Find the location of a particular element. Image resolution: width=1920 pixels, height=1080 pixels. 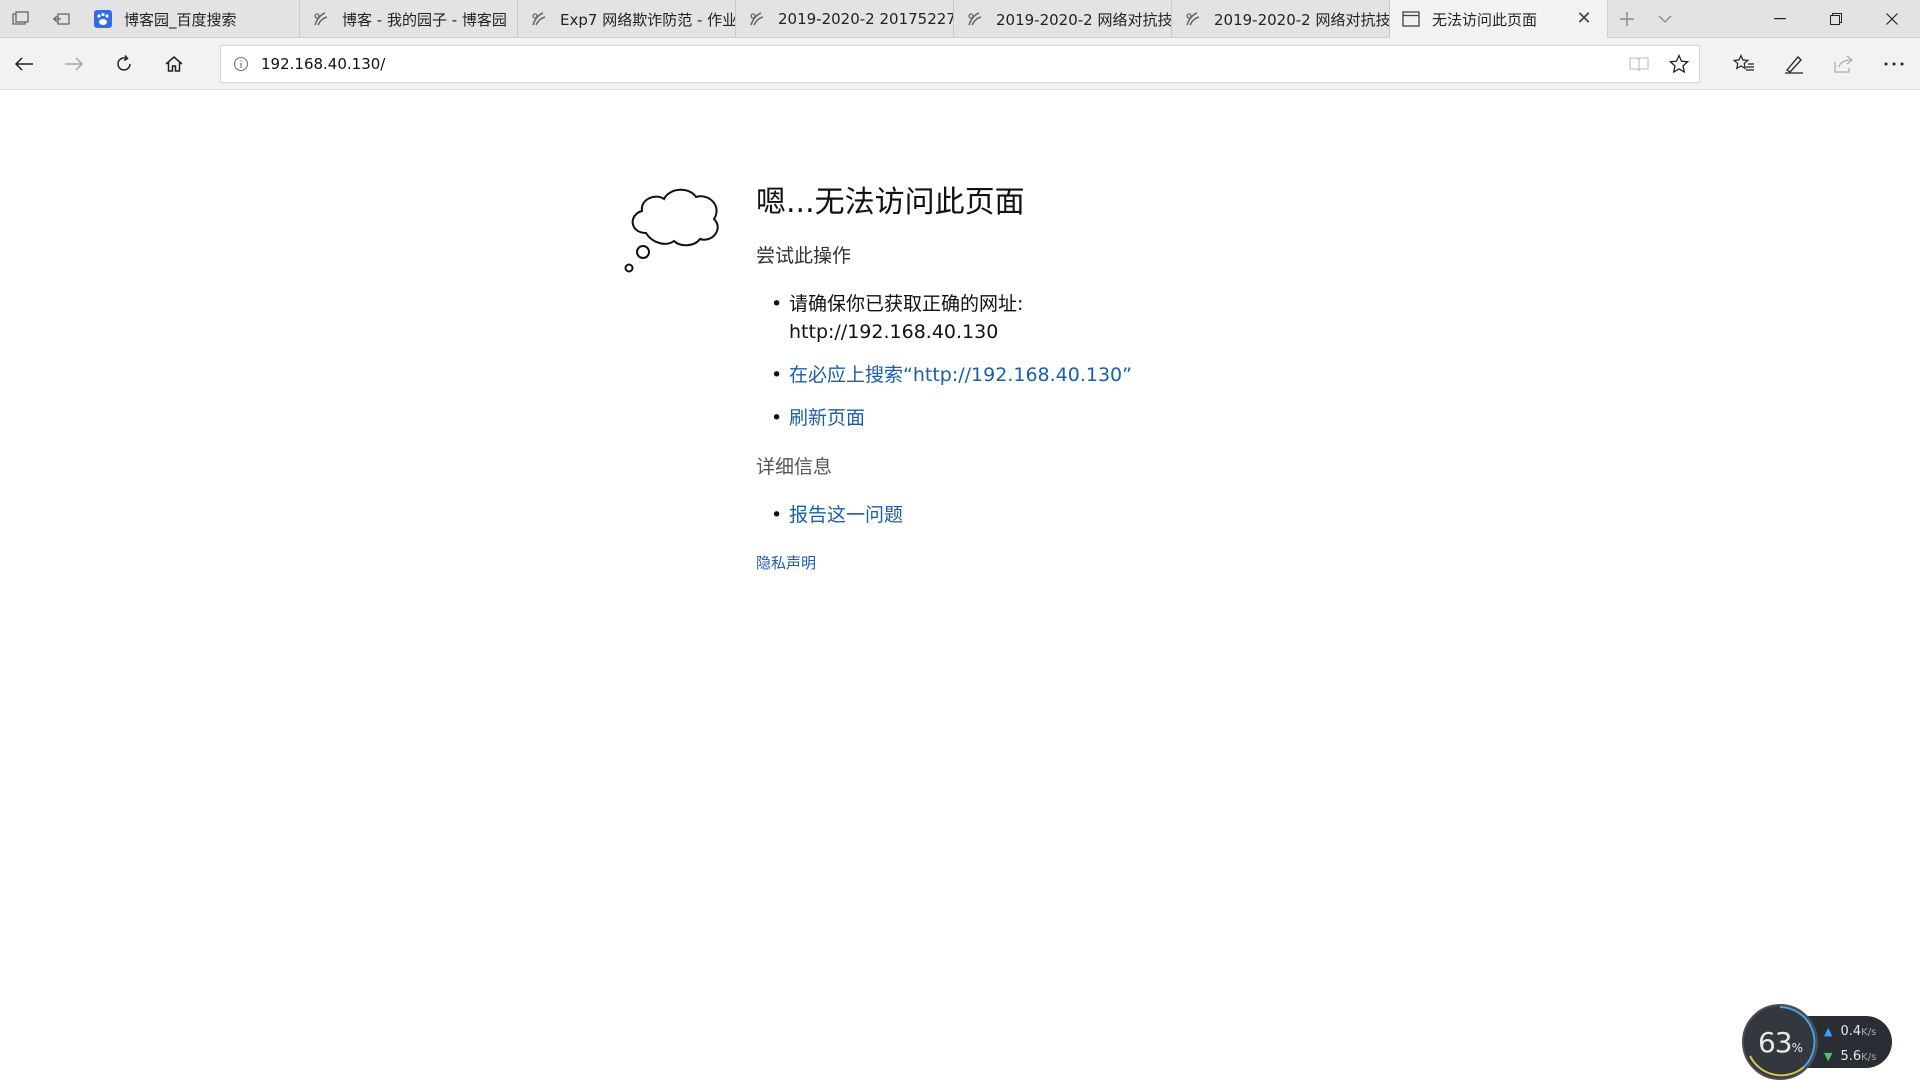

tab-exp7: Exp7 网络欺诈防范 - 作业 is located at coordinates (627, 19).